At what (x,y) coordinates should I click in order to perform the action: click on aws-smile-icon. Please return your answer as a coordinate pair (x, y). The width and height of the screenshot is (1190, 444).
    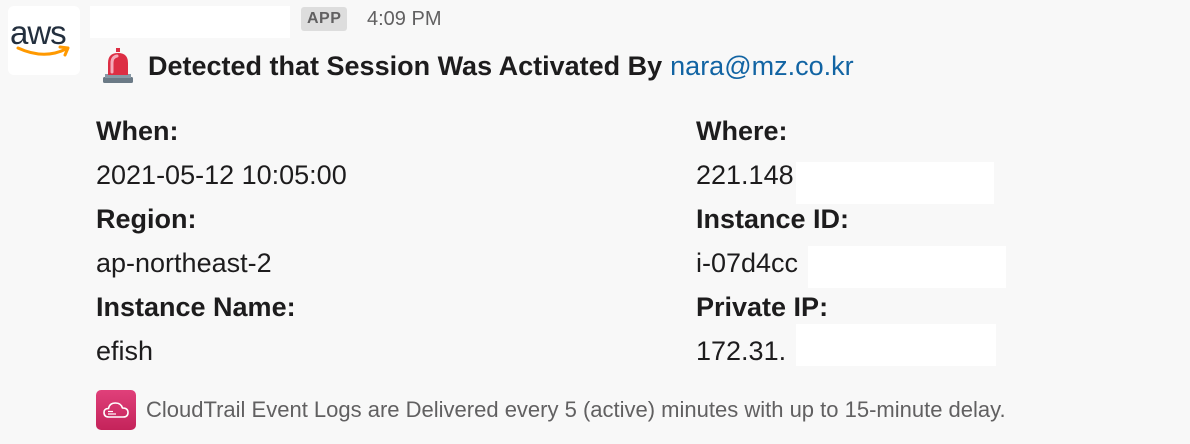
    Looking at the image, I should click on (43, 51).